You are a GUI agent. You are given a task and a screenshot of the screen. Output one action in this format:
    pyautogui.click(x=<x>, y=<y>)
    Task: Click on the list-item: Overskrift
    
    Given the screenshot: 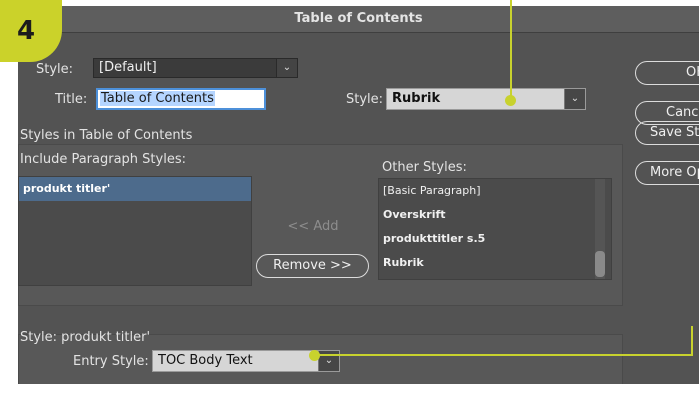 What is the action you would take?
    pyautogui.click(x=495, y=215)
    